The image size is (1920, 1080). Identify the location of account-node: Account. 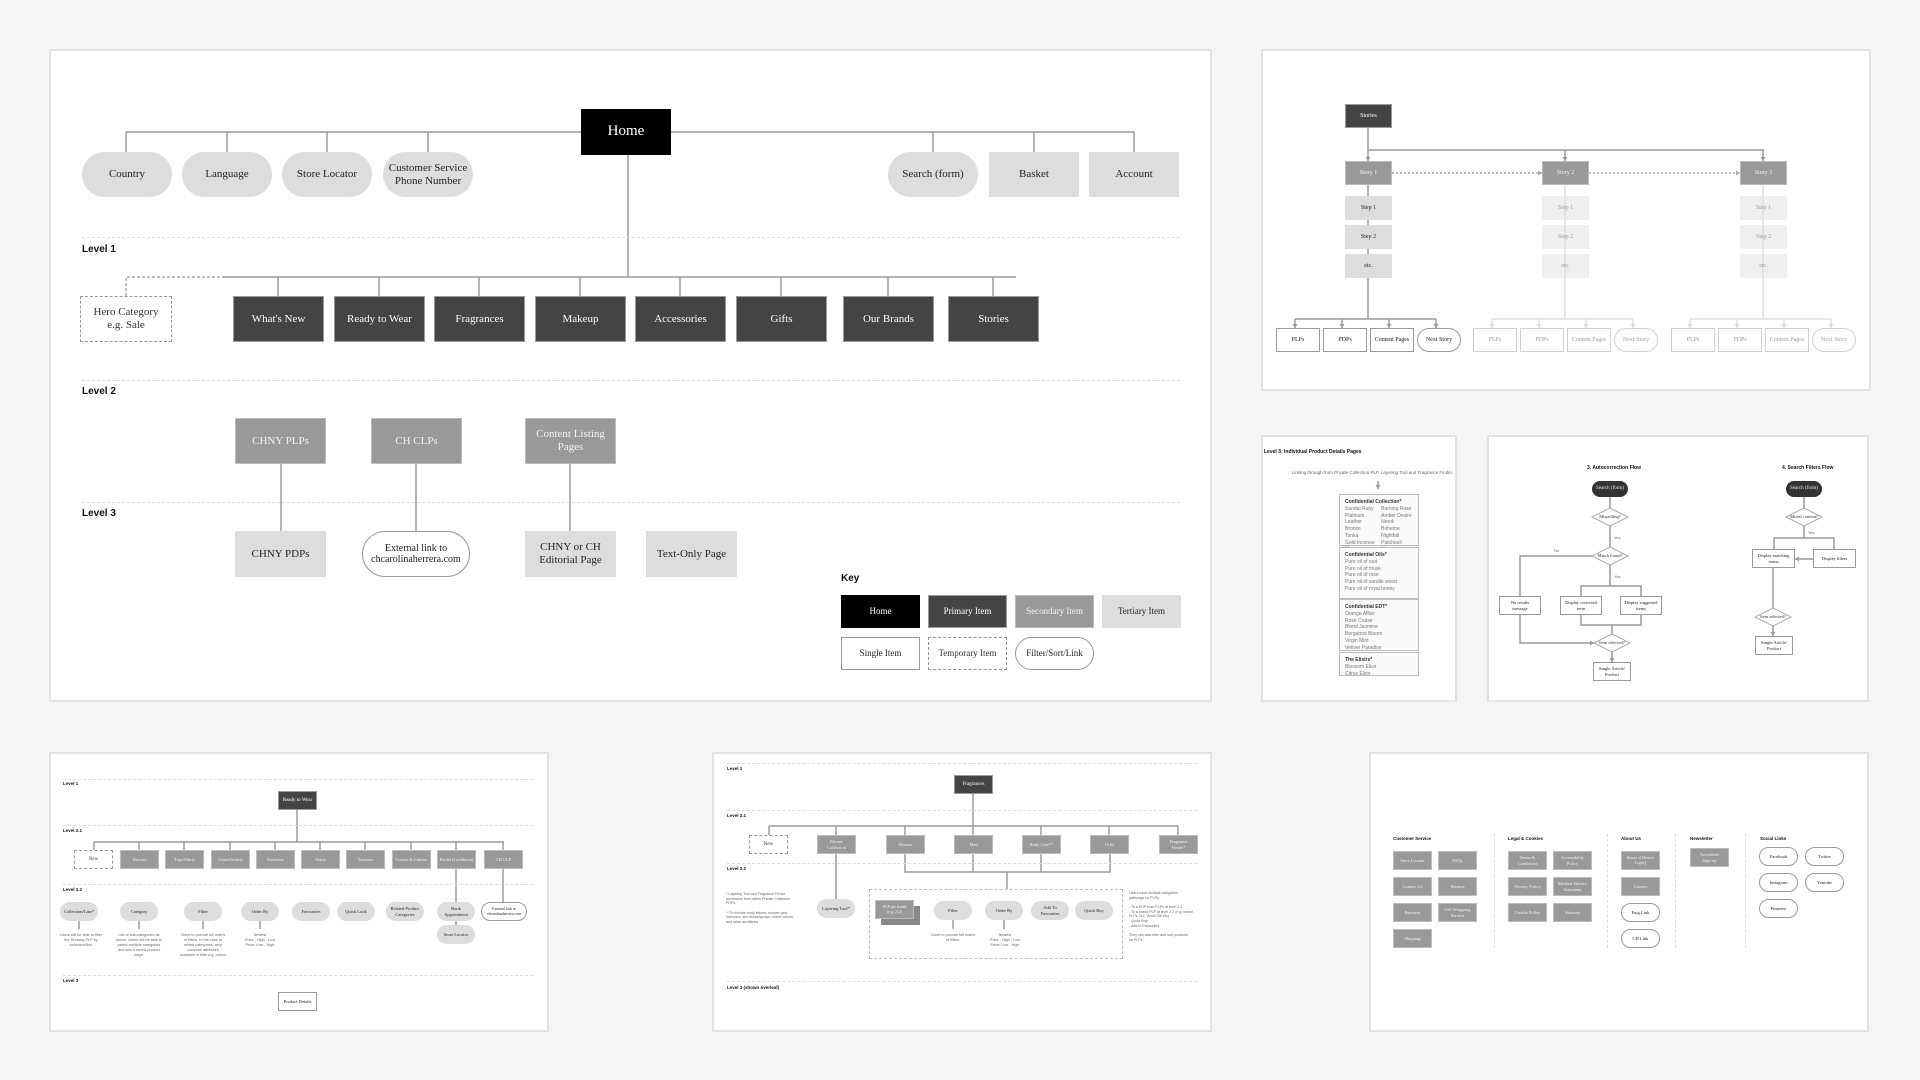
(1134, 174).